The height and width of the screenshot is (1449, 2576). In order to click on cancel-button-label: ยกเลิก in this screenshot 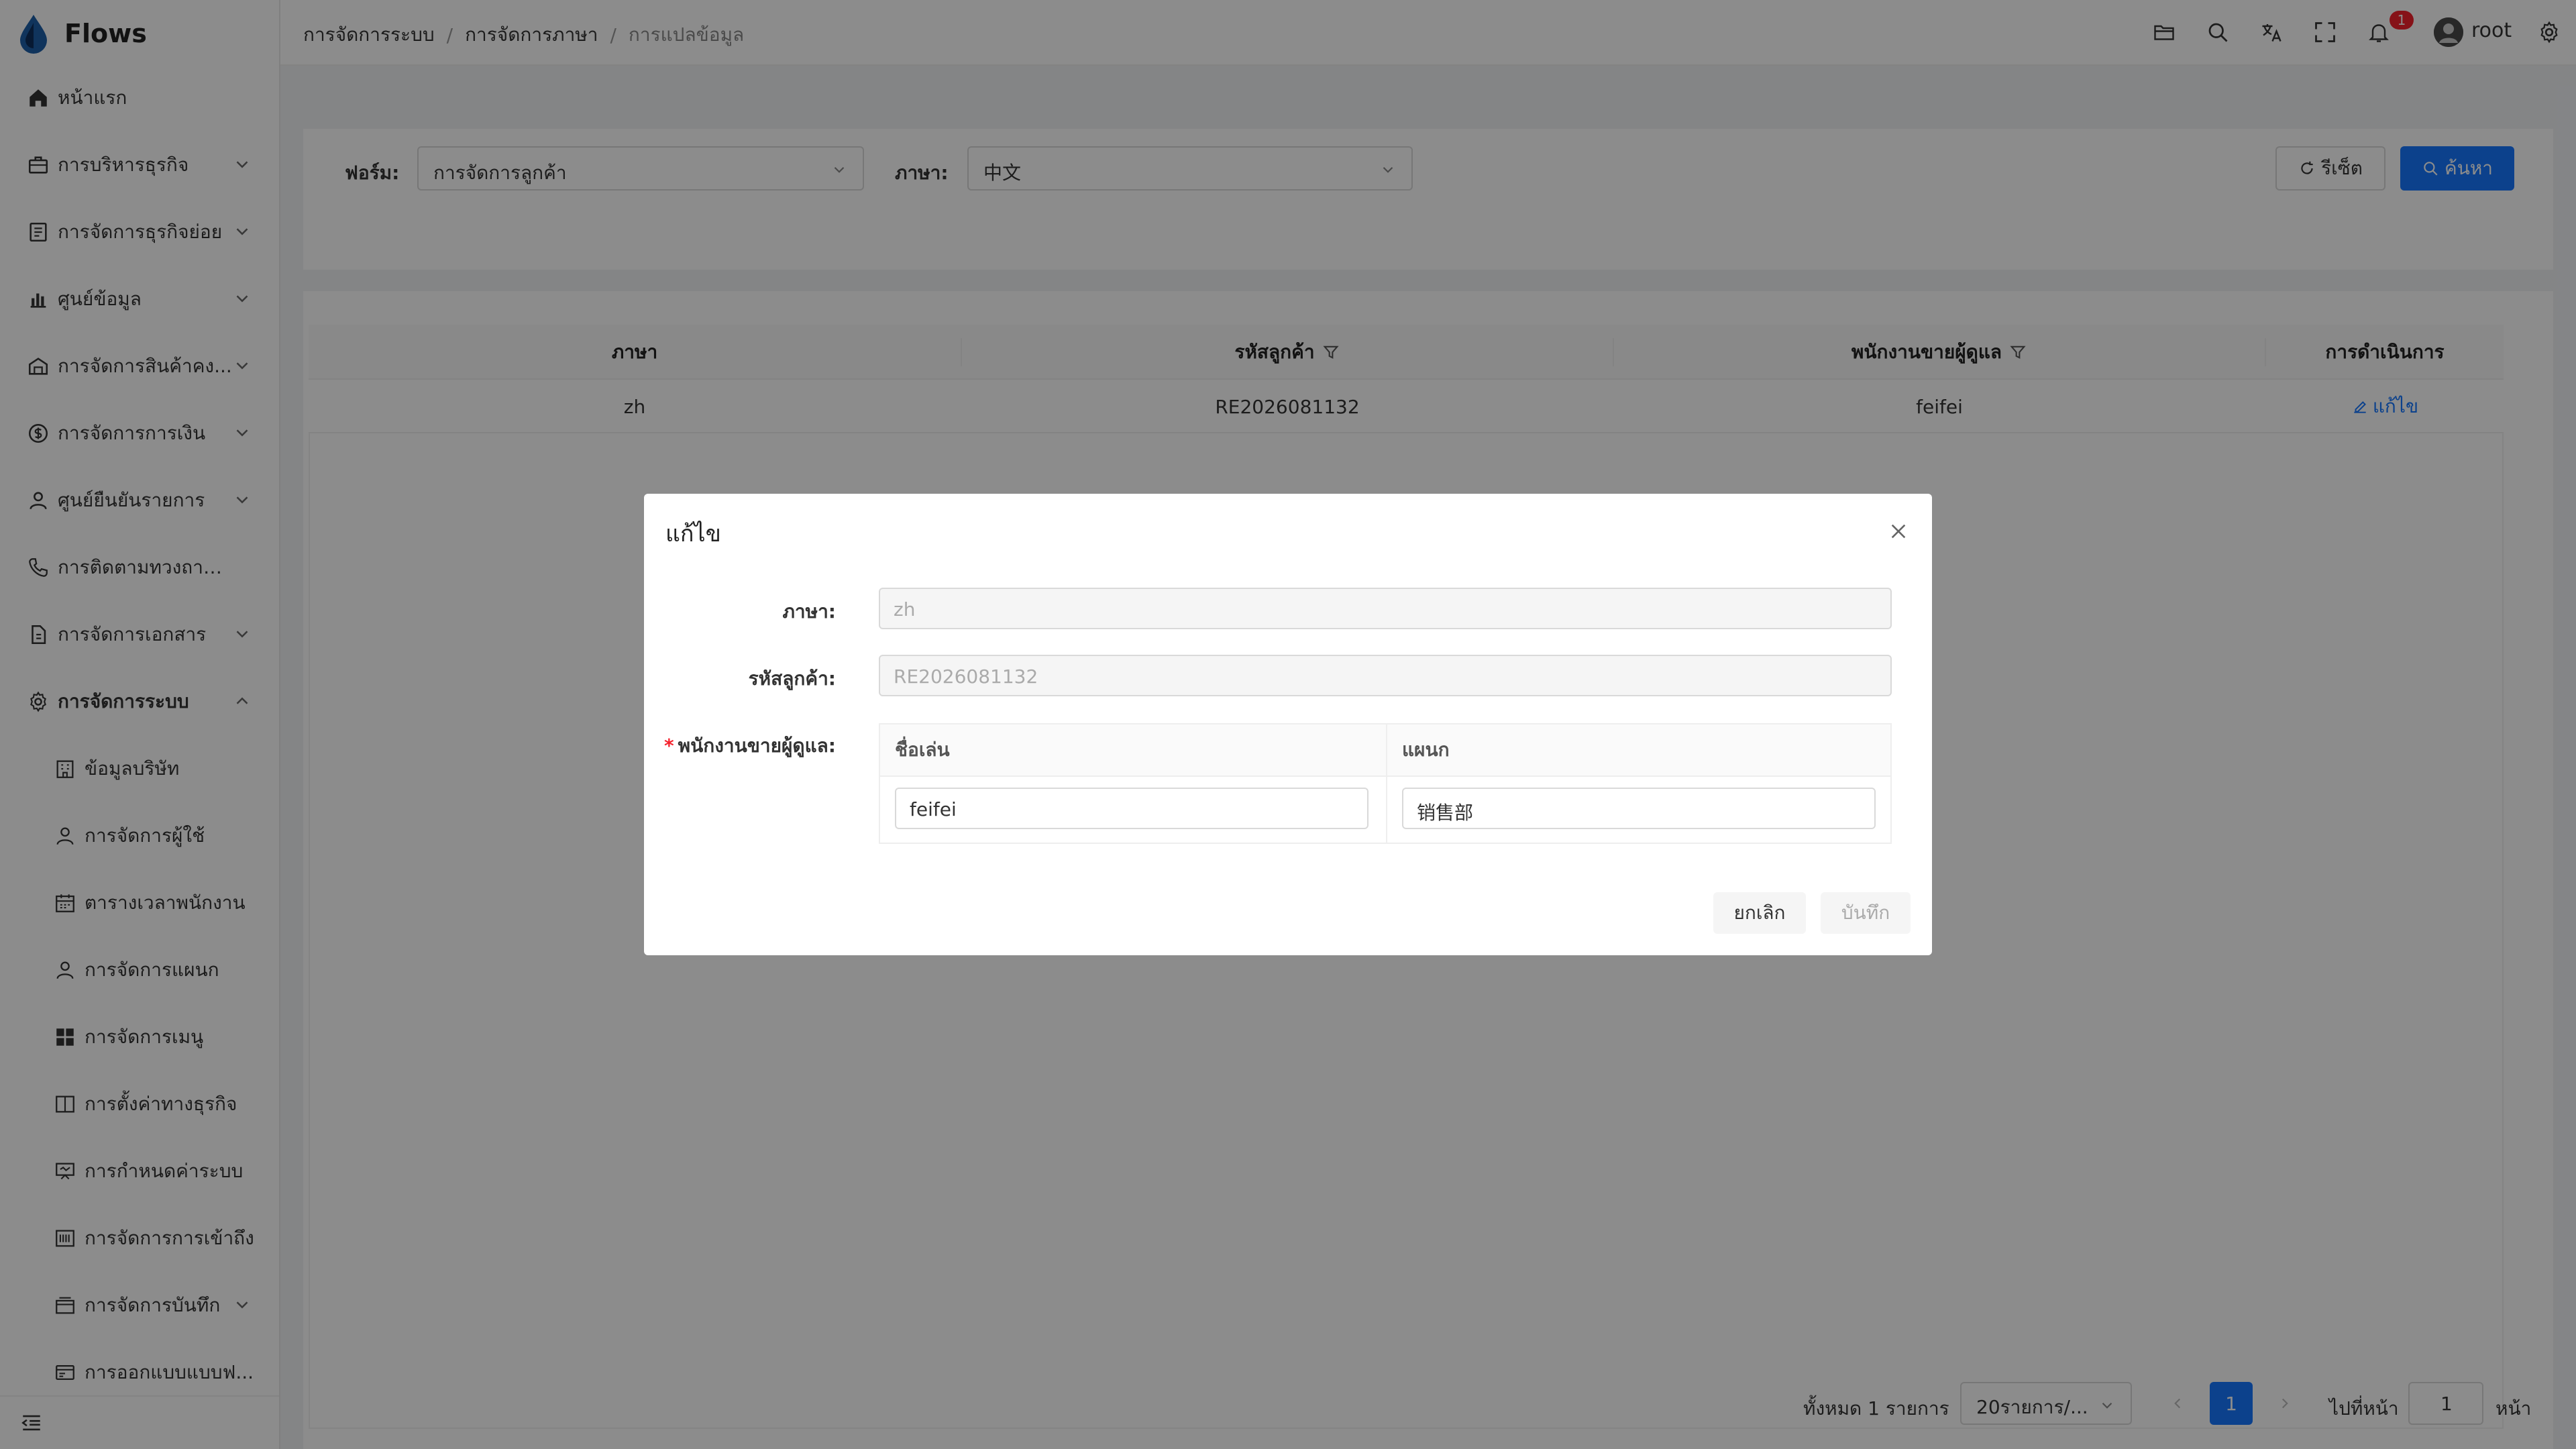, I will do `click(1759, 913)`.